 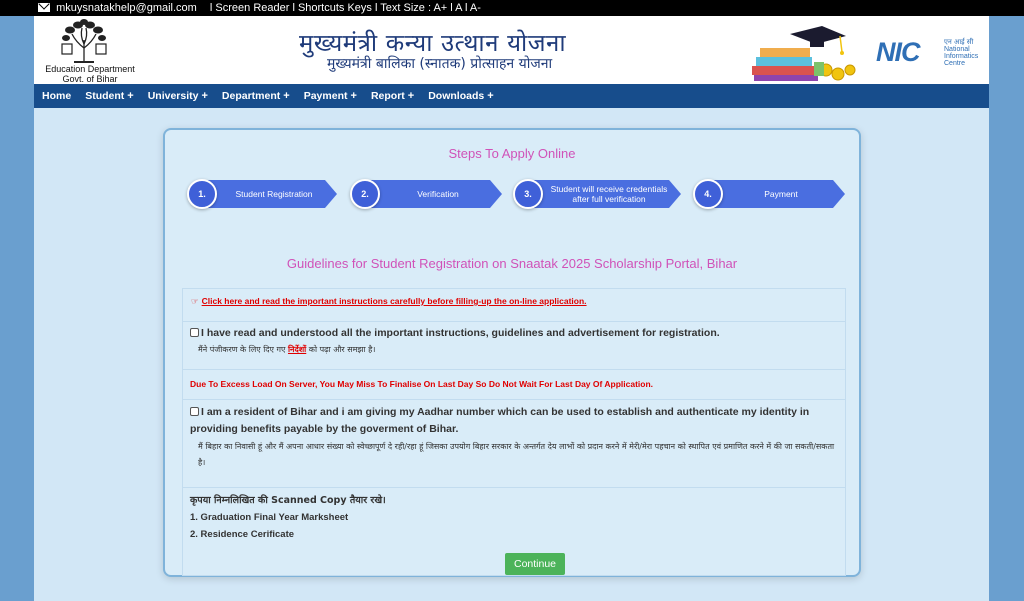 What do you see at coordinates (126, 8) in the screenshot?
I see `helpdesk-email: mkuysnatakhelp@gmail.com` at bounding box center [126, 8].